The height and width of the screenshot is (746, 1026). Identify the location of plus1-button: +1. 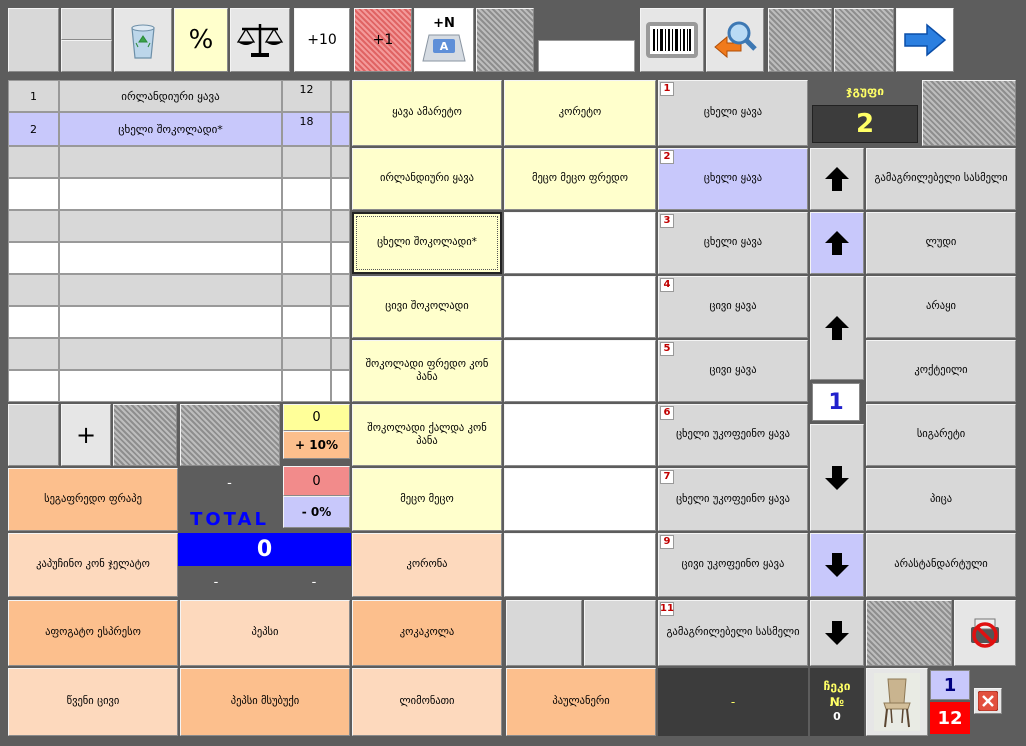
(383, 40).